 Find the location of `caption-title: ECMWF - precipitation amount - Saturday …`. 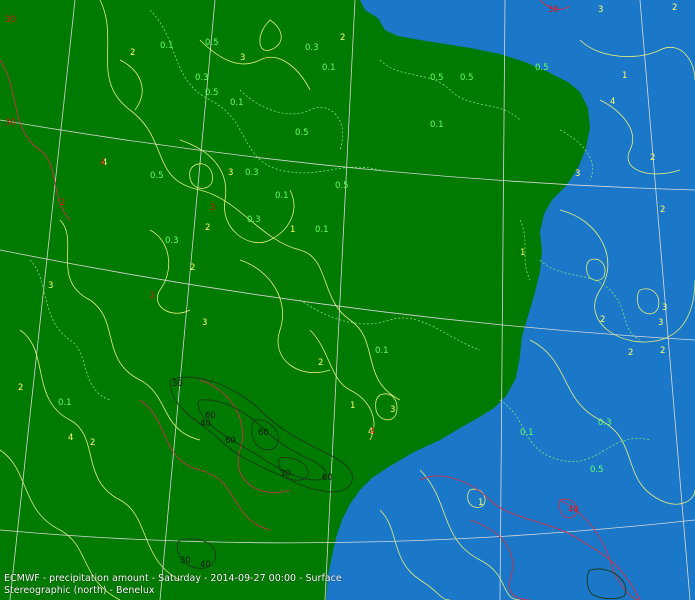

caption-title: ECMWF - precipitation amount - Saturday … is located at coordinates (173, 578).